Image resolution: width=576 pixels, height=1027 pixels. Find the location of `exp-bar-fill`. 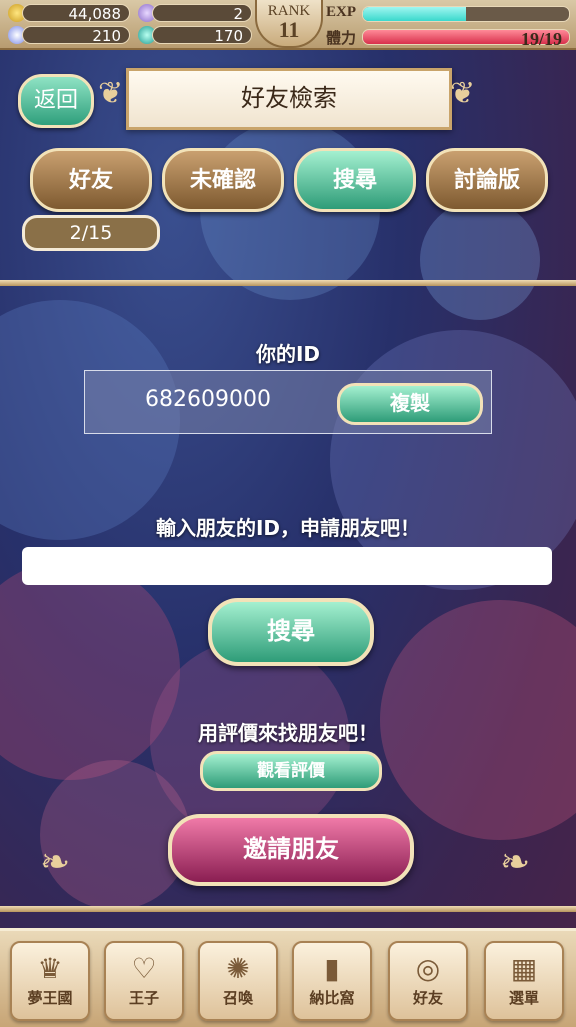

exp-bar-fill is located at coordinates (414, 14).